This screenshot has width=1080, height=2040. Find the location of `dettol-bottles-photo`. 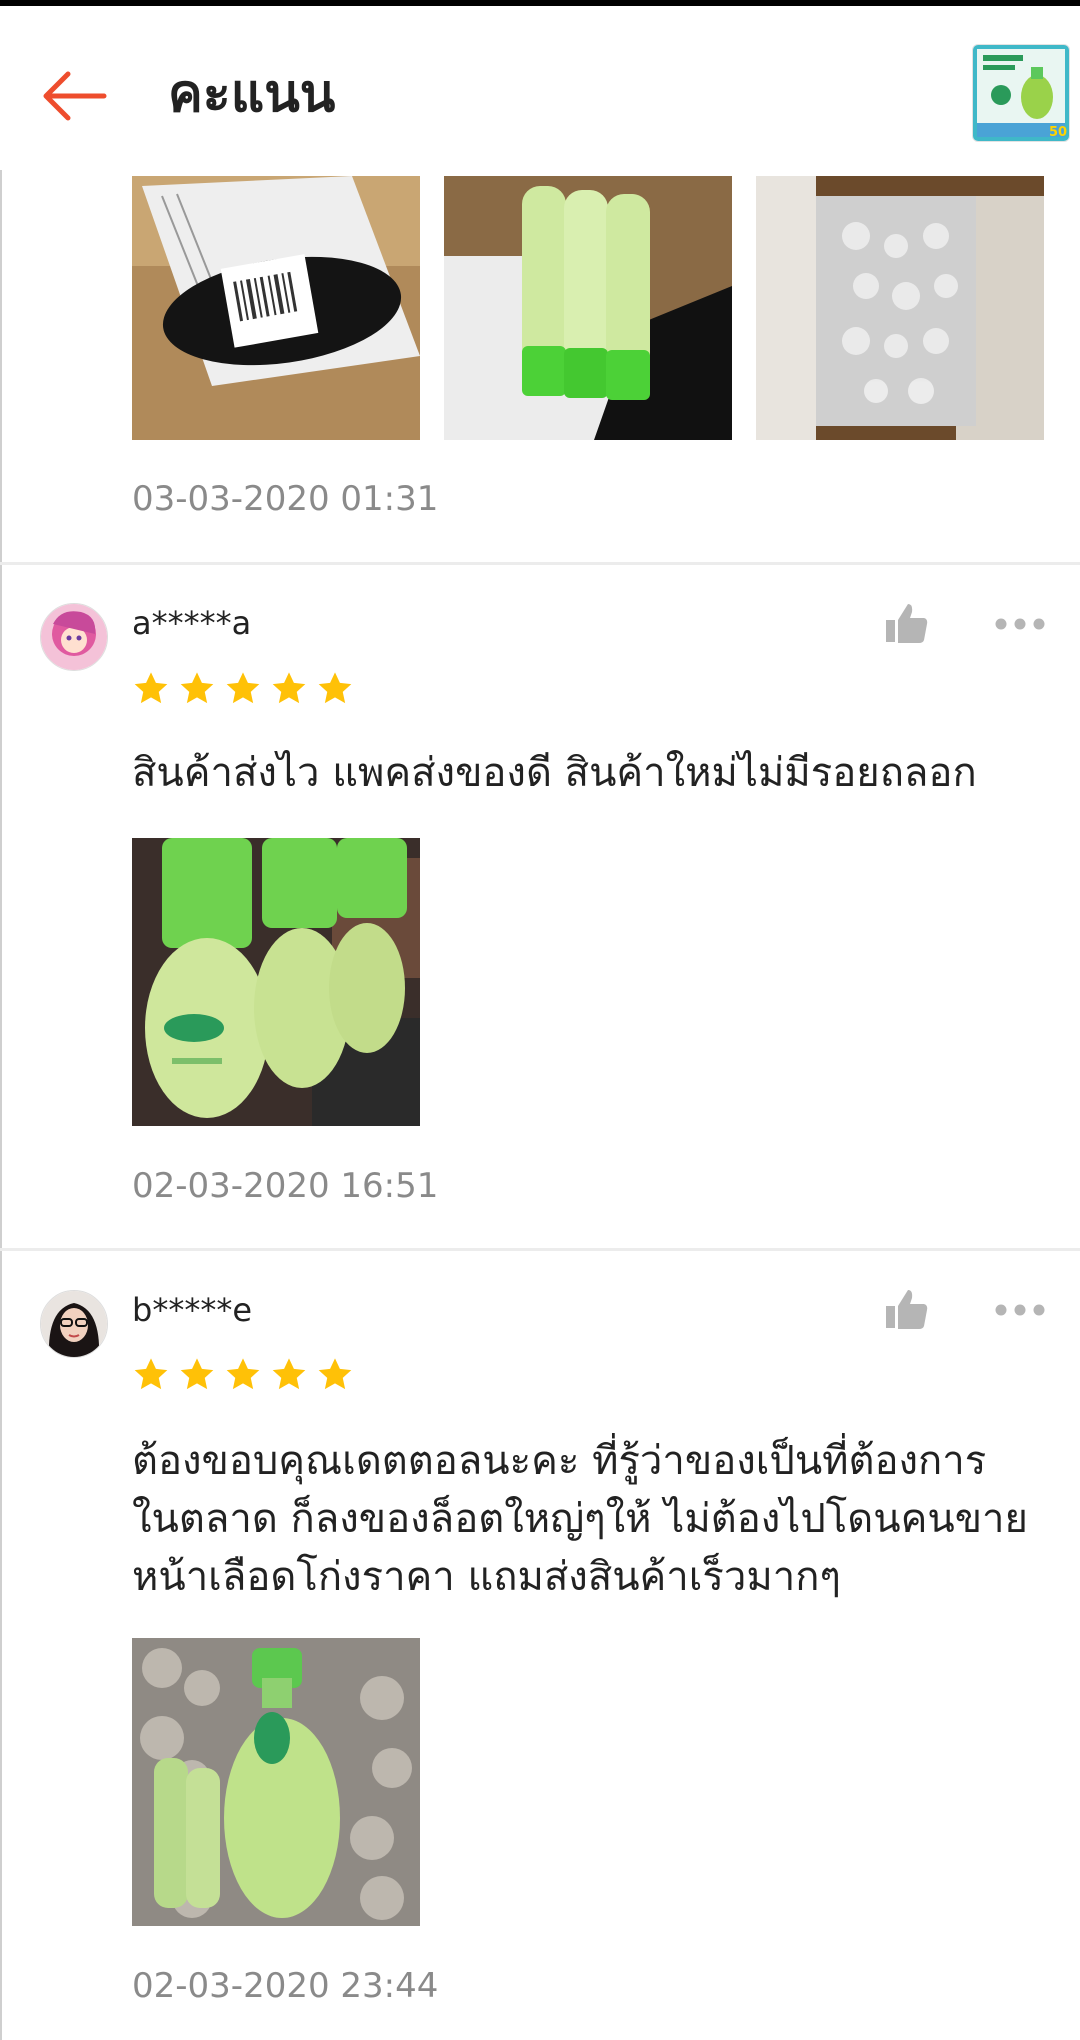

dettol-bottles-photo is located at coordinates (276, 982).